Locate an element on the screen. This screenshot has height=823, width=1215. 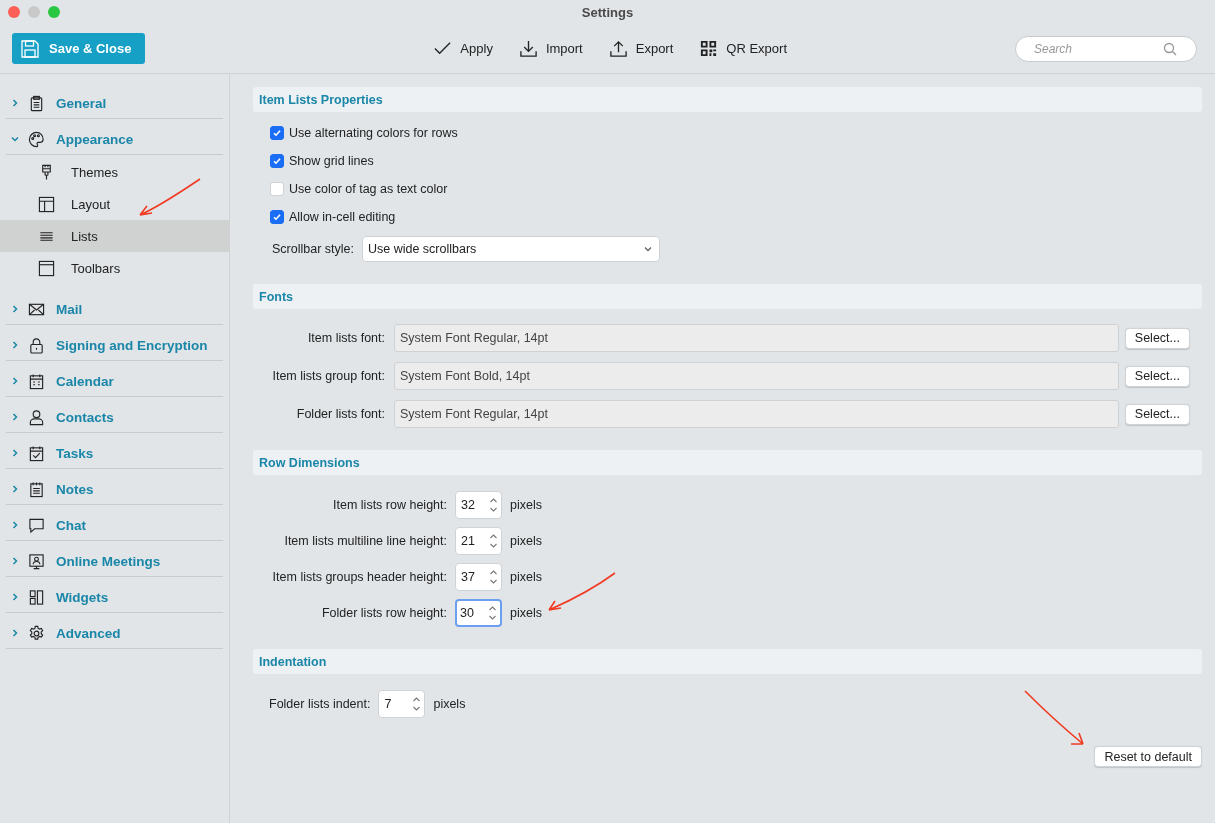
sidebar-subitem: Toolbars is located at coordinates (114, 268).